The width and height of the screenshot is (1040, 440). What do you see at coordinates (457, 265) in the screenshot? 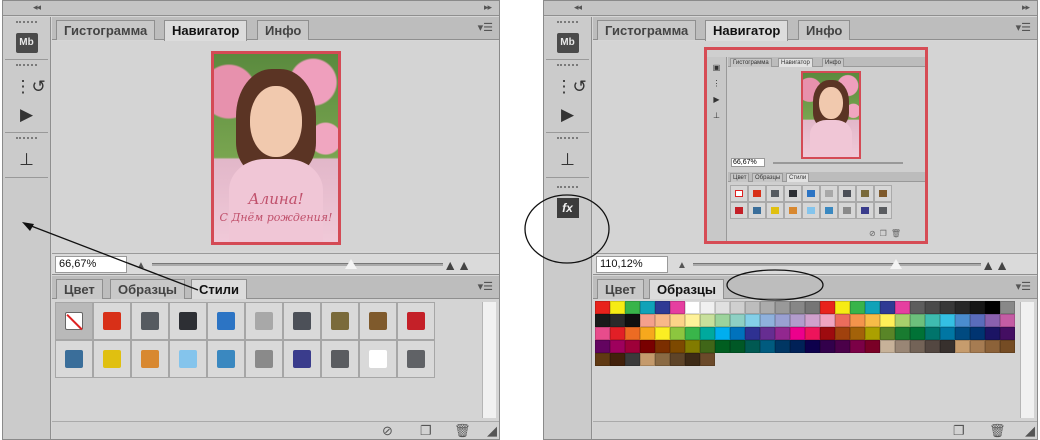
I see `zoom-in-icon: ▲▲` at bounding box center [457, 265].